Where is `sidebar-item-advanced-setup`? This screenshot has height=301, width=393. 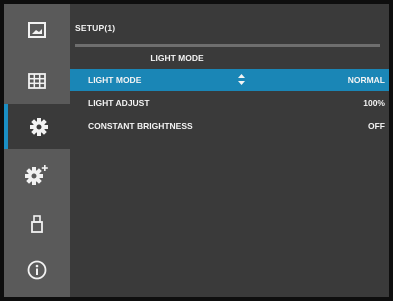
sidebar-item-advanced-setup is located at coordinates (37, 174).